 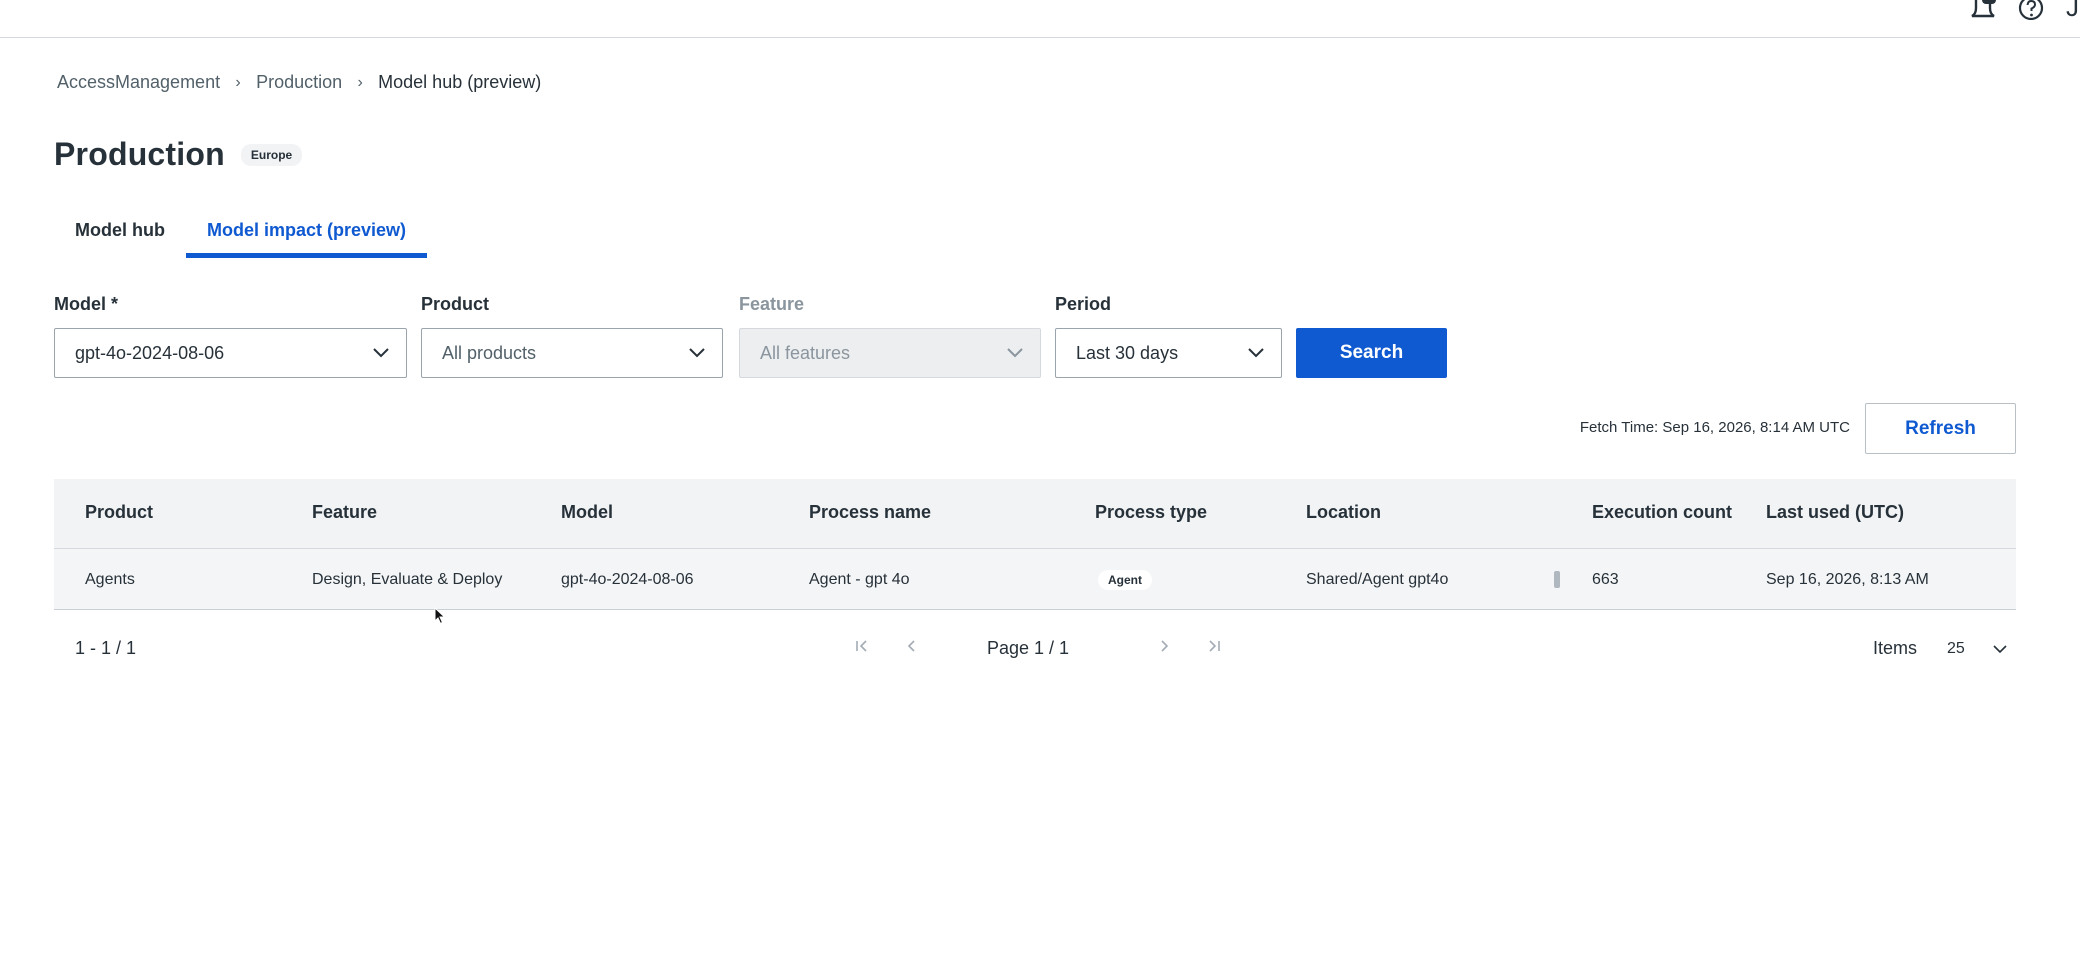 I want to click on notification-count-badge, so click(x=1989, y=2).